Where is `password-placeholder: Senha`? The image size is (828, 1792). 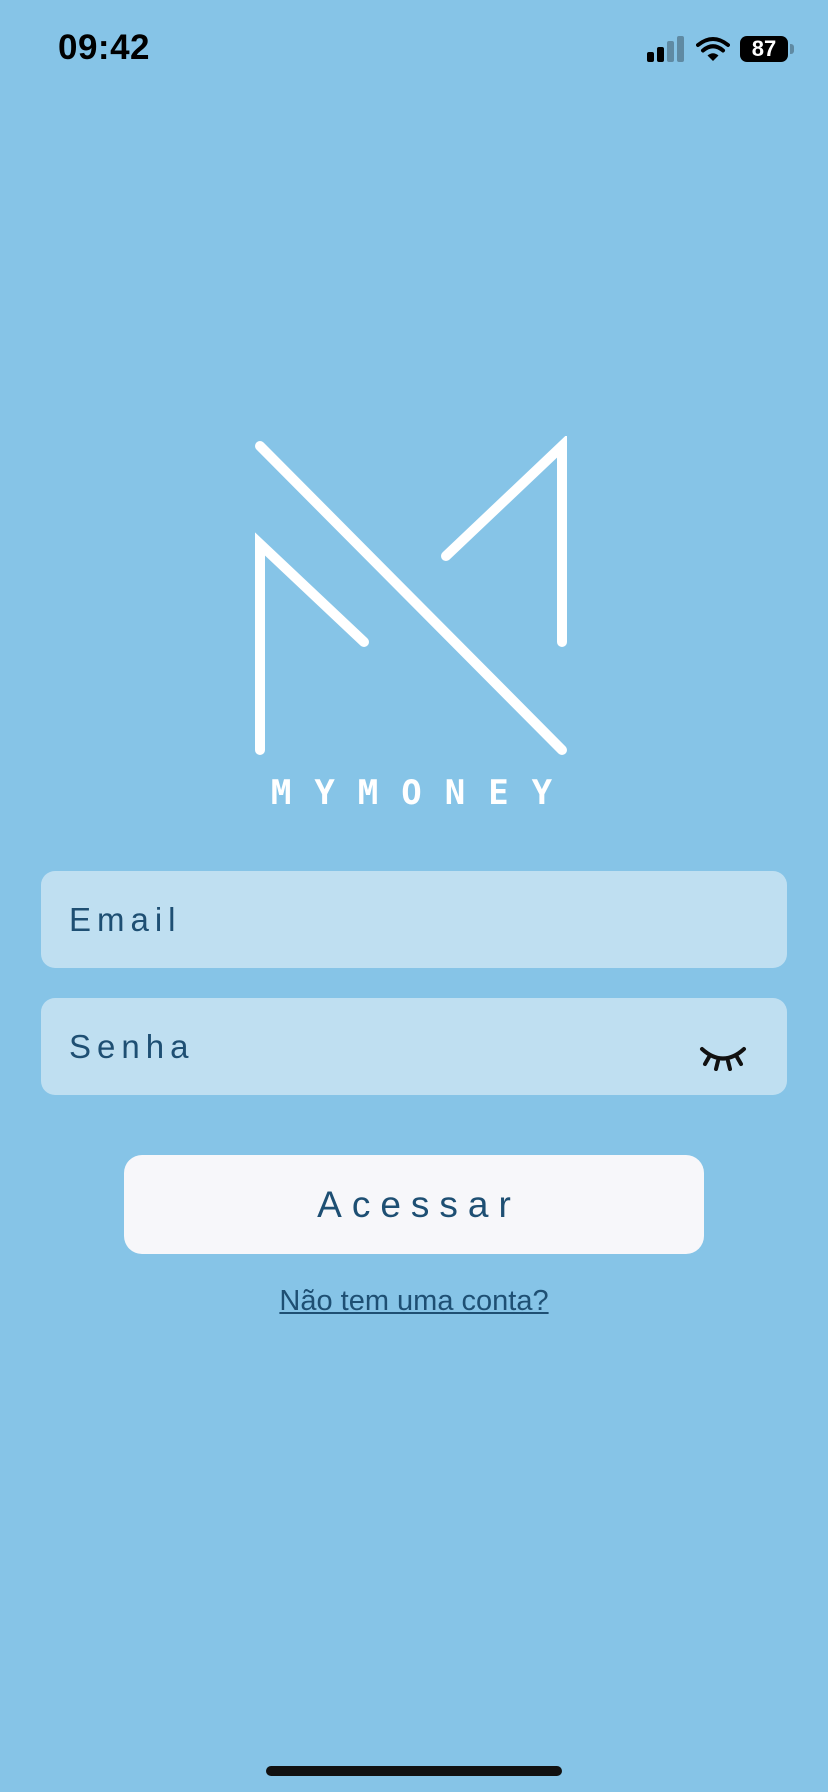 password-placeholder: Senha is located at coordinates (132, 1046).